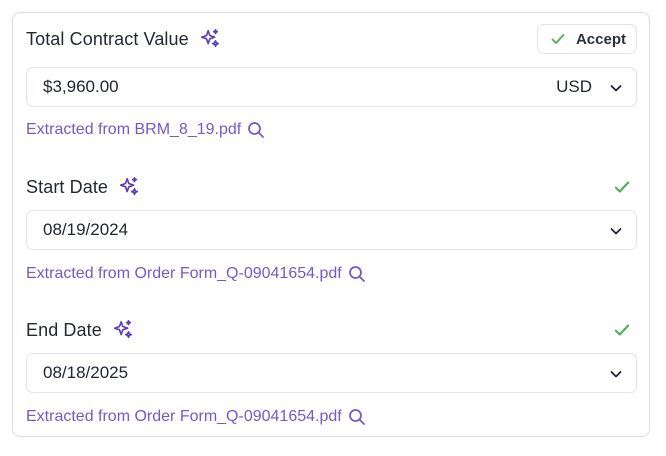 The height and width of the screenshot is (456, 666). What do you see at coordinates (331, 330) in the screenshot?
I see `field-header: End Date` at bounding box center [331, 330].